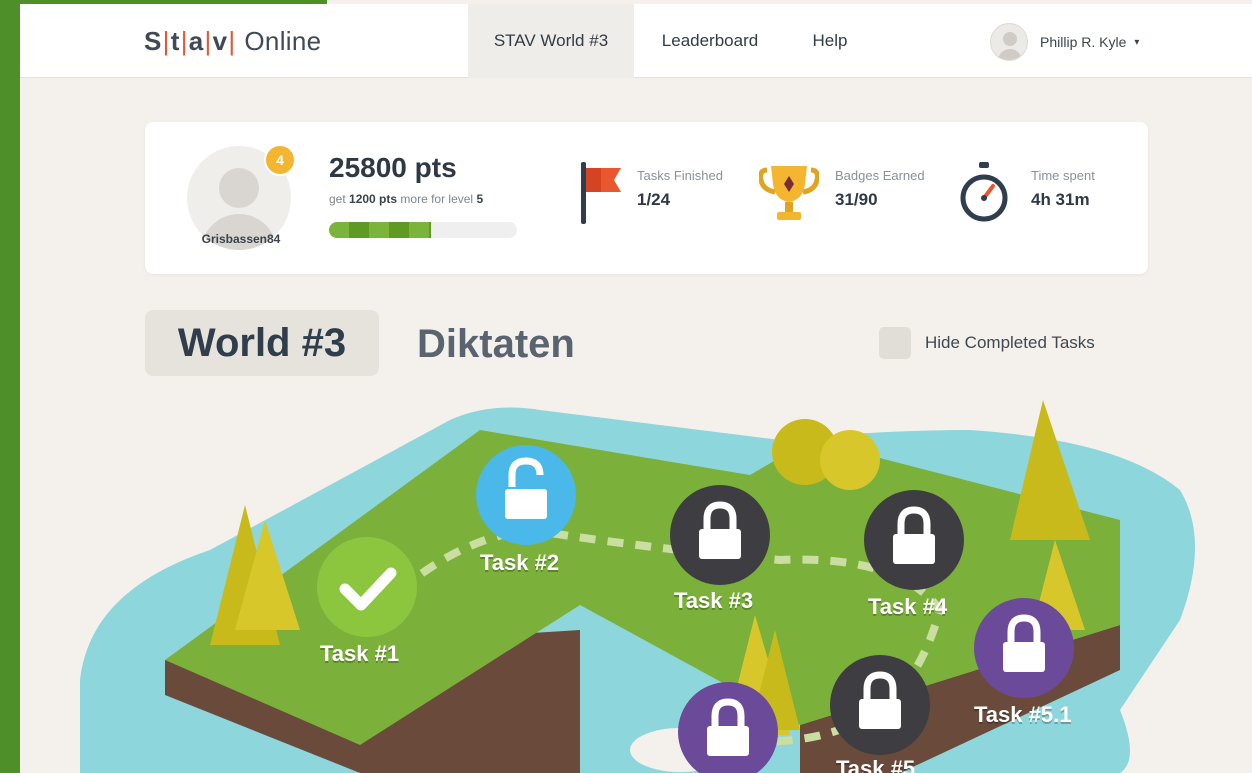 The height and width of the screenshot is (773, 1252). What do you see at coordinates (856, 199) in the screenshot?
I see `badges-earned-value: 31/90` at bounding box center [856, 199].